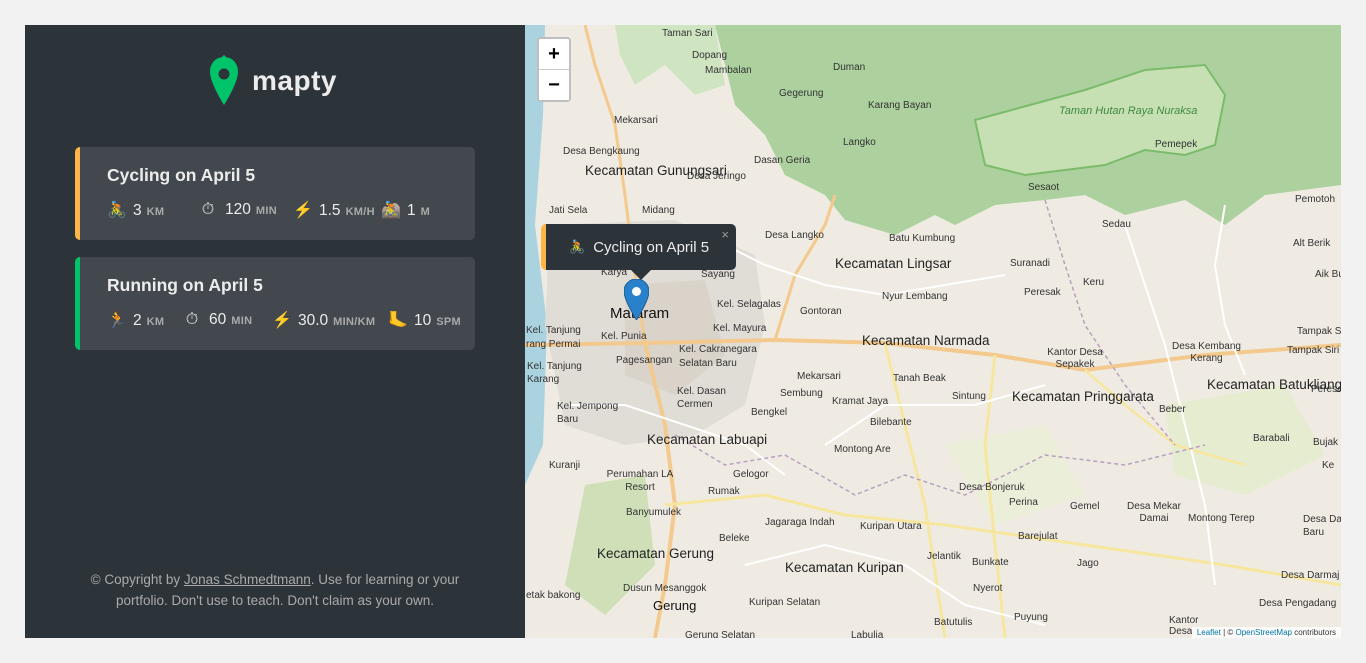 The image size is (1366, 663). What do you see at coordinates (725, 234) in the screenshot?
I see `popup-close-button: ×` at bounding box center [725, 234].